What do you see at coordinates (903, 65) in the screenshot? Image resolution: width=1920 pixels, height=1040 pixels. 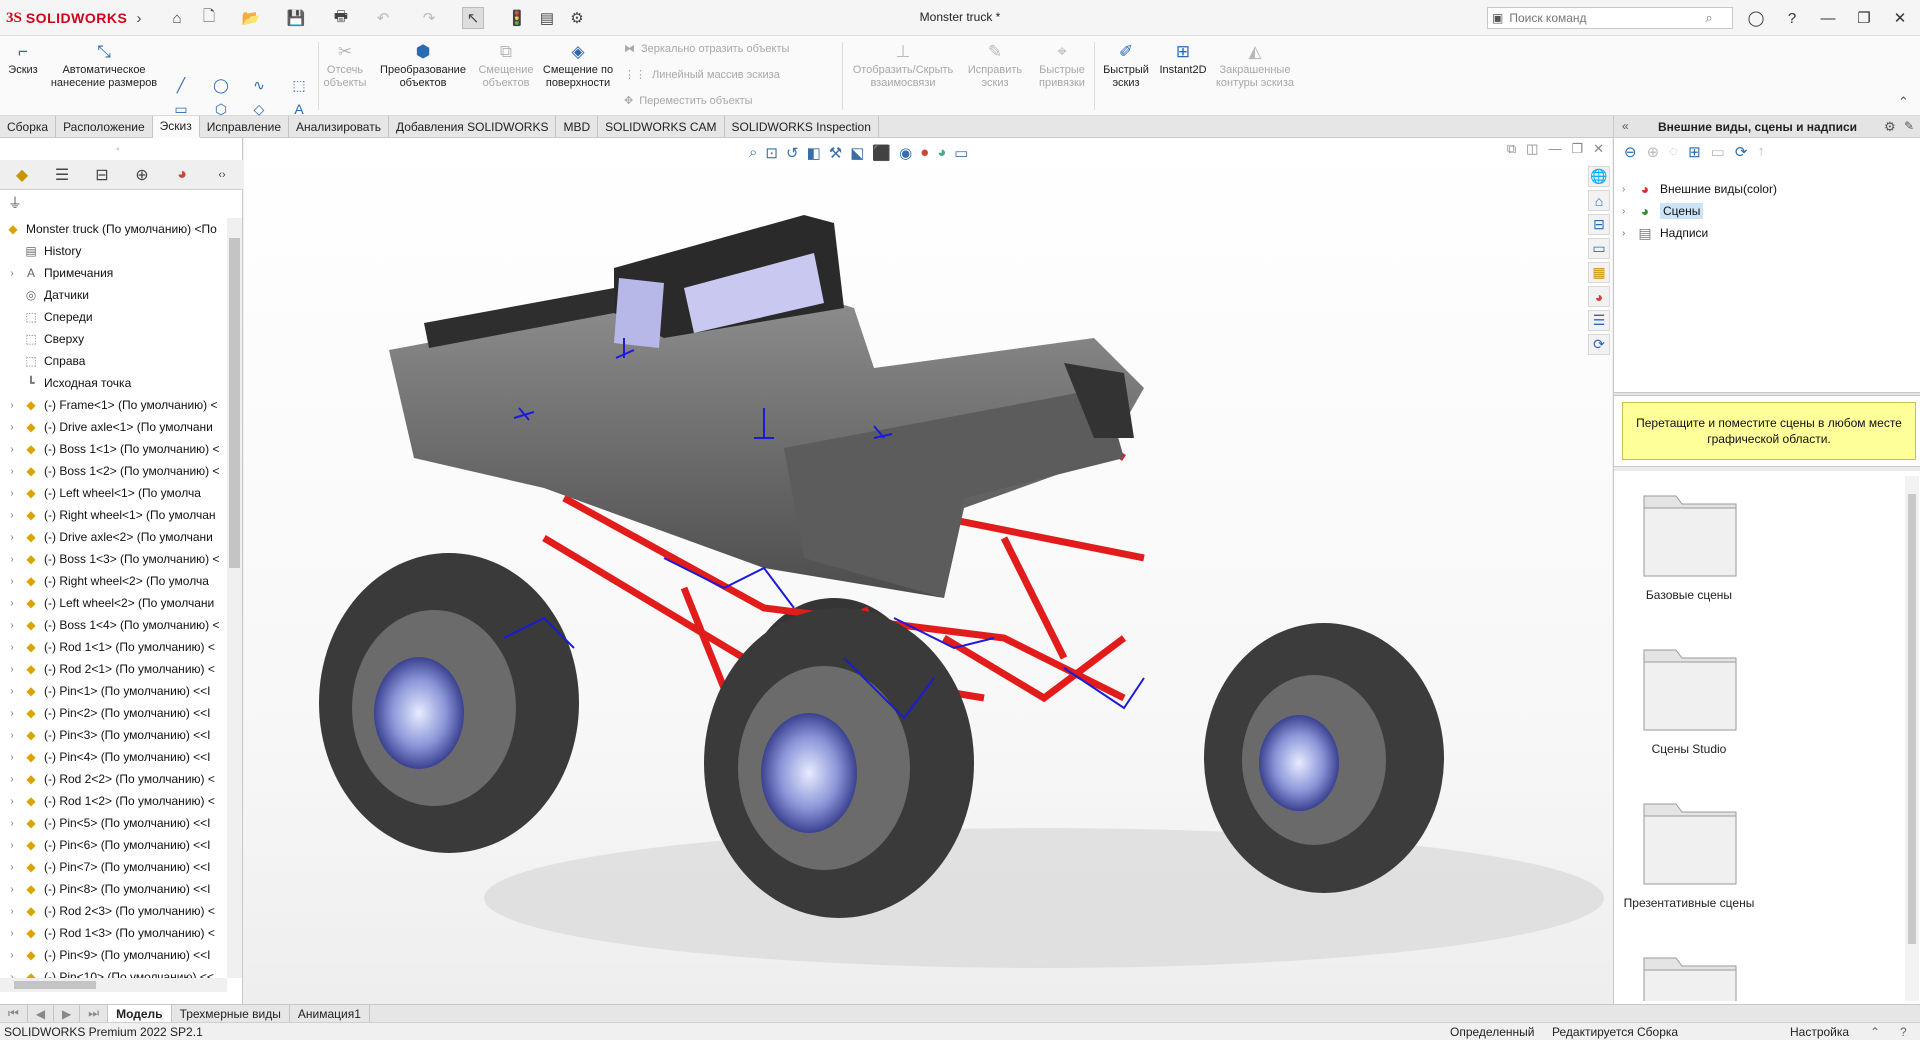 I see `show-hide-relations-button: ⊥ Отобразить/Скрыть взаимосвязи` at bounding box center [903, 65].